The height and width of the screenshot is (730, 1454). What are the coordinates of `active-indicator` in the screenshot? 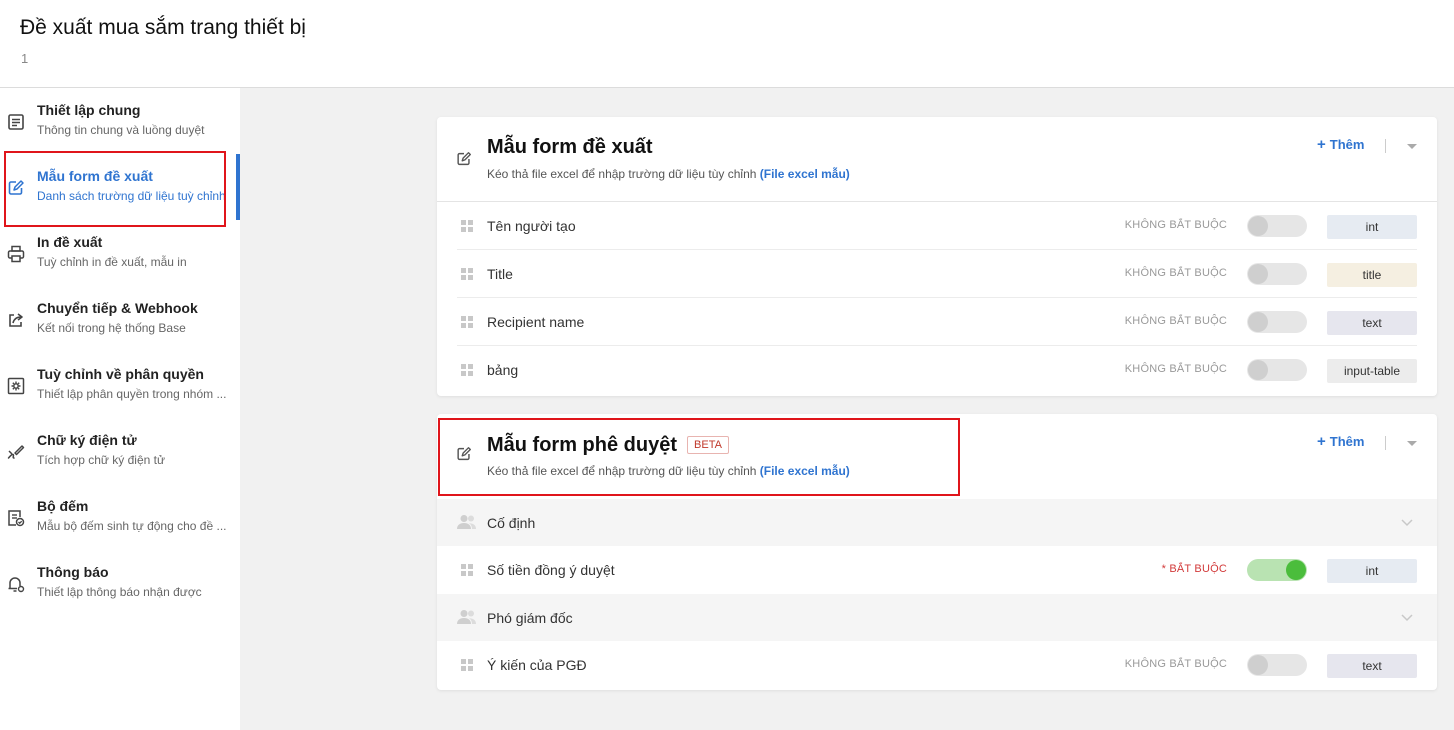 It's located at (238, 187).